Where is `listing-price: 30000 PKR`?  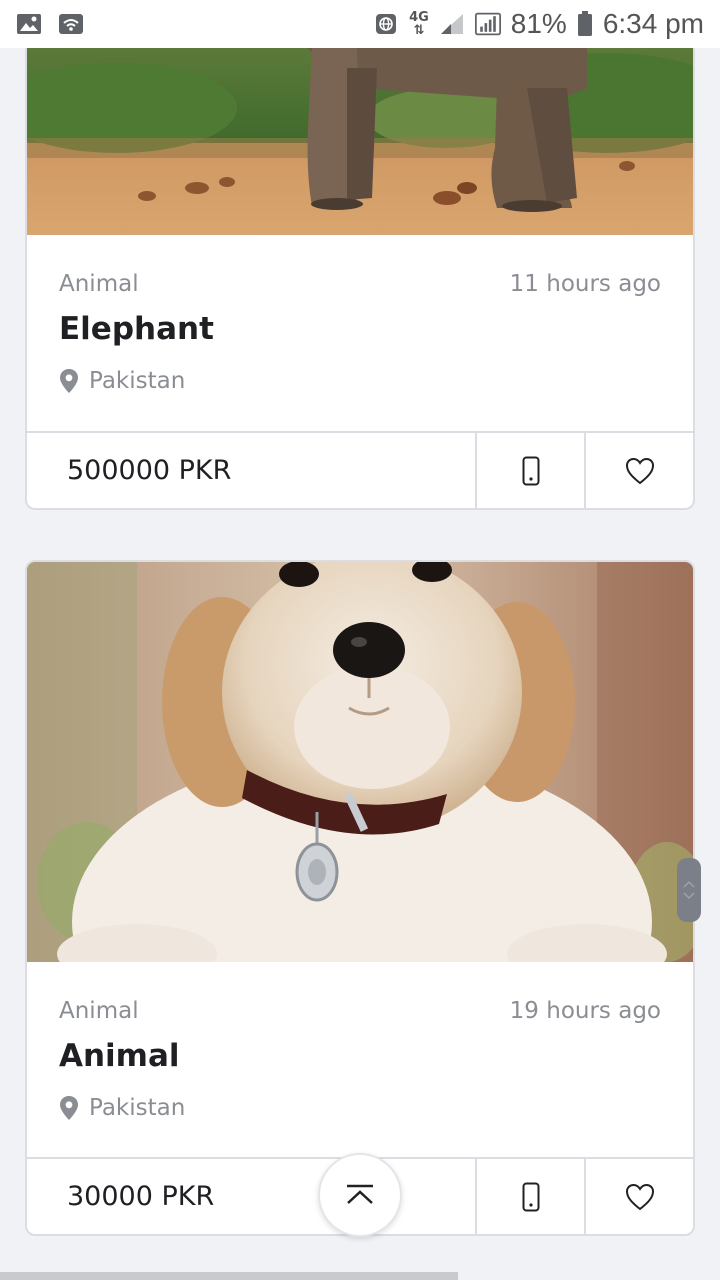 listing-price: 30000 PKR is located at coordinates (141, 1196).